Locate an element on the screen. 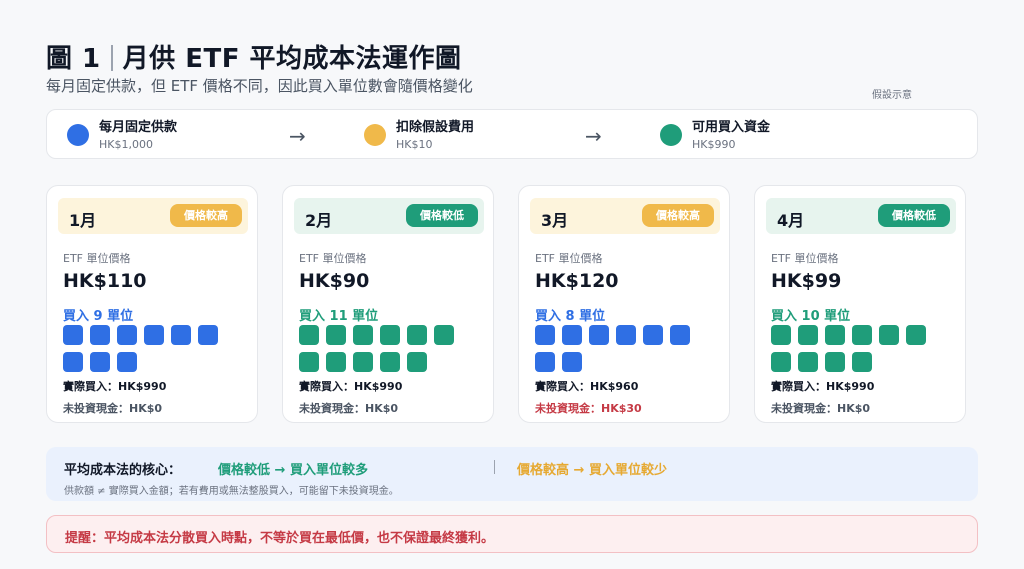 Image resolution: width=1024 pixels, height=569 pixels. low-price-rule: 價格較低 → 買入單位較多 is located at coordinates (293, 470).